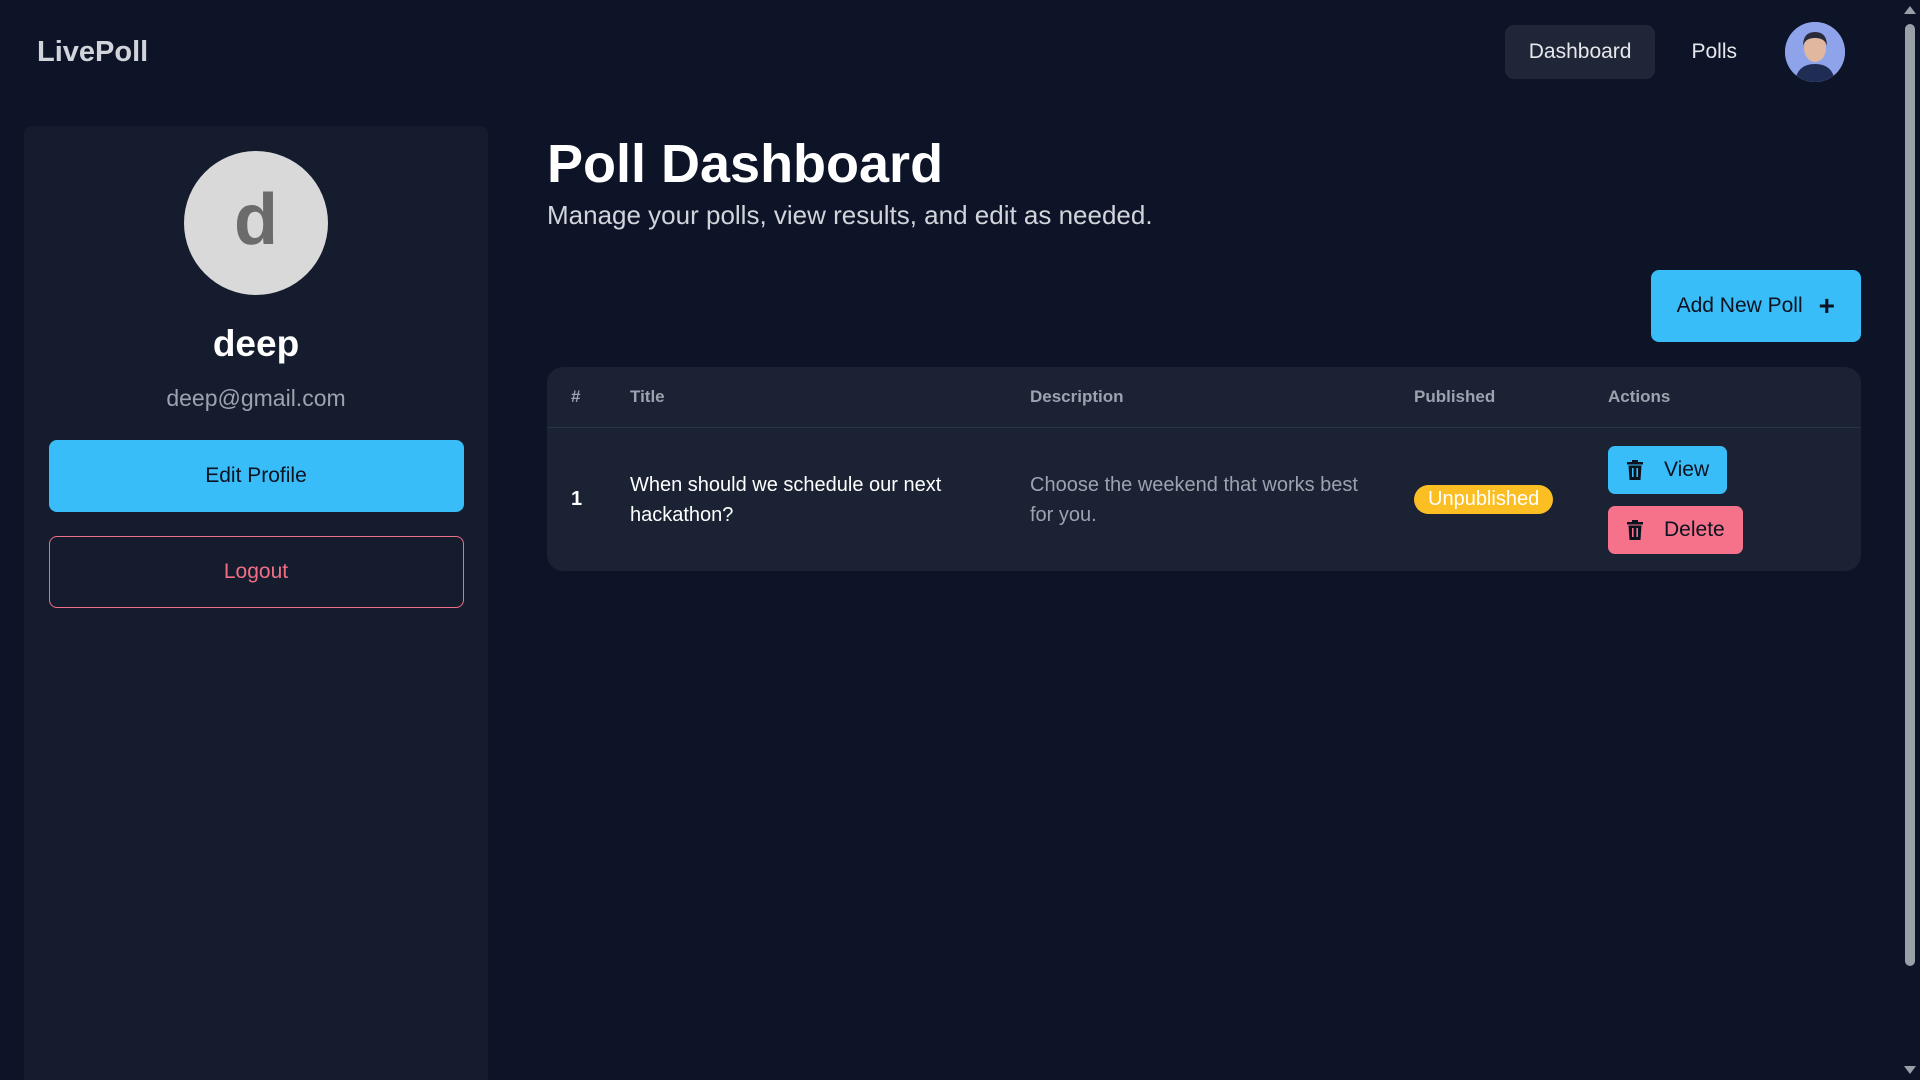 The width and height of the screenshot is (1920, 1080). I want to click on profile-name: deep, so click(256, 343).